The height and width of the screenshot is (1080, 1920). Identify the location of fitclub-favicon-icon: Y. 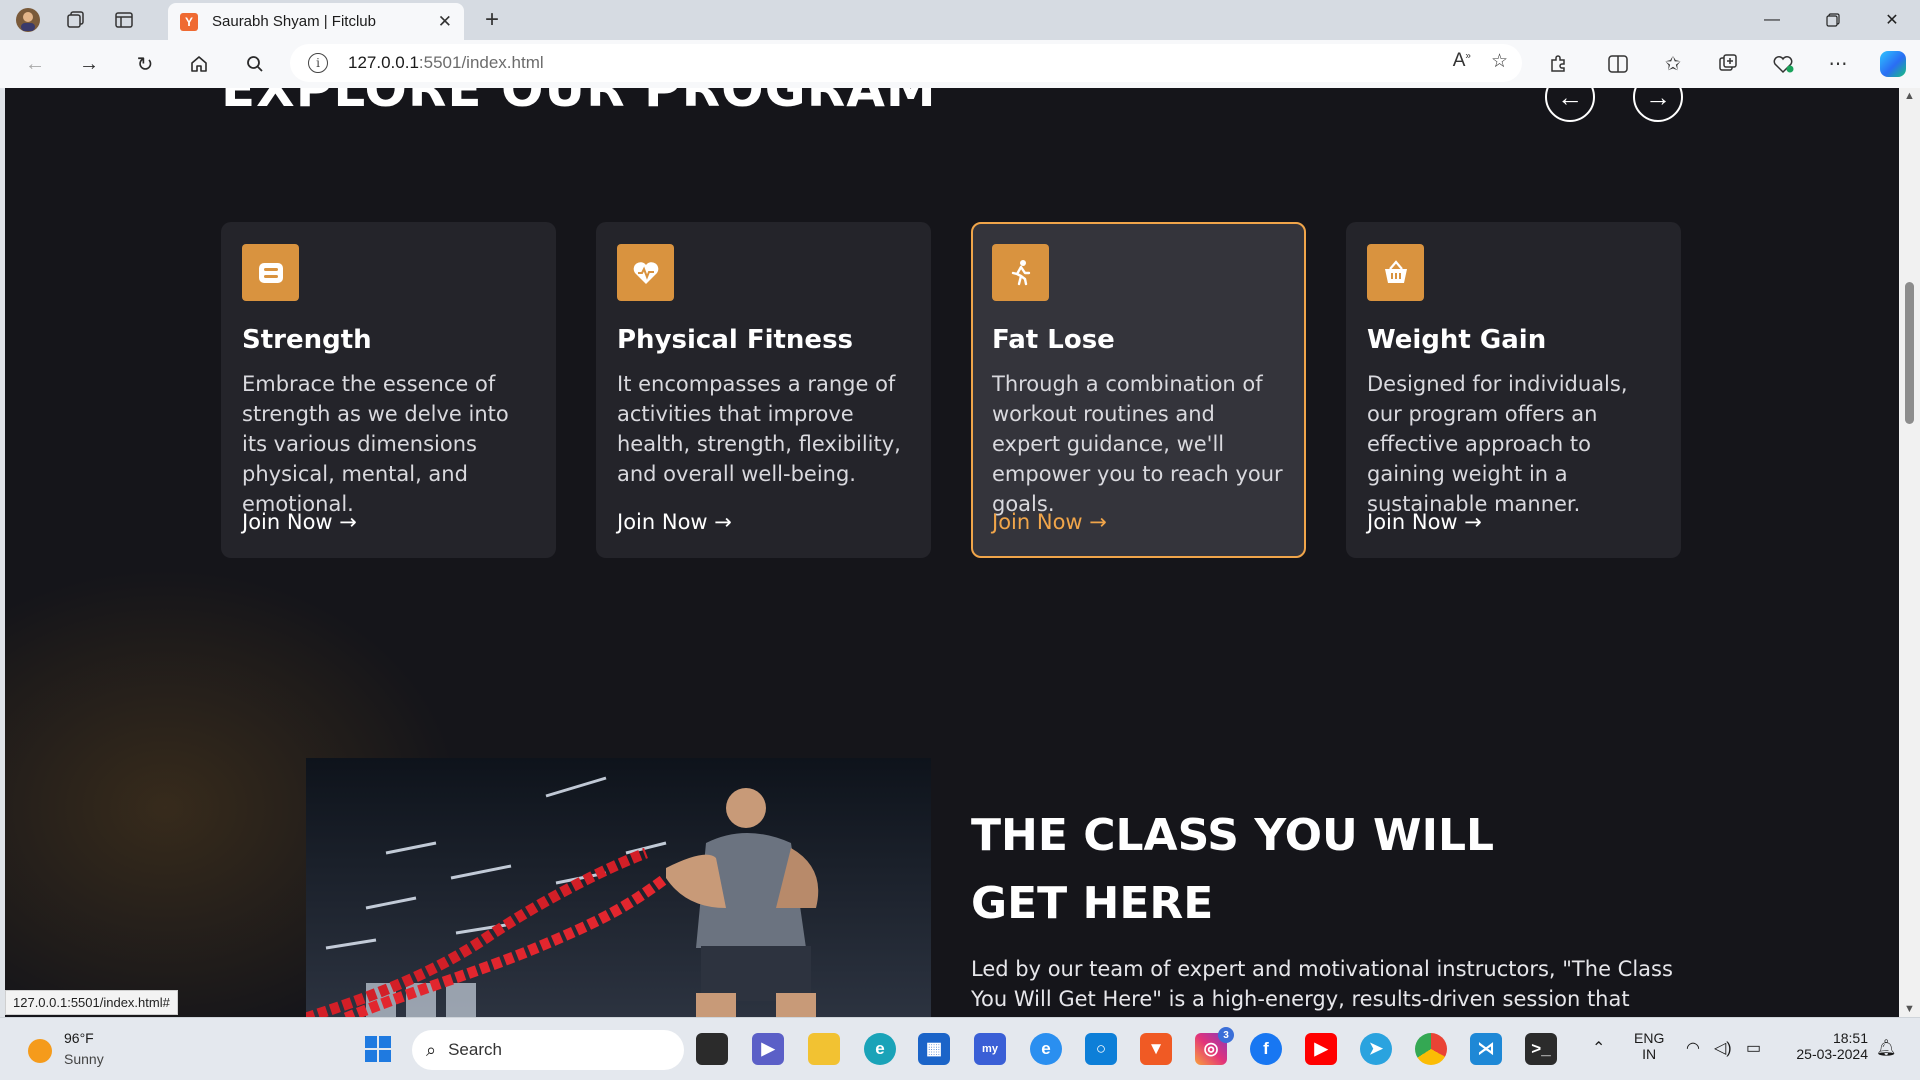
(189, 21).